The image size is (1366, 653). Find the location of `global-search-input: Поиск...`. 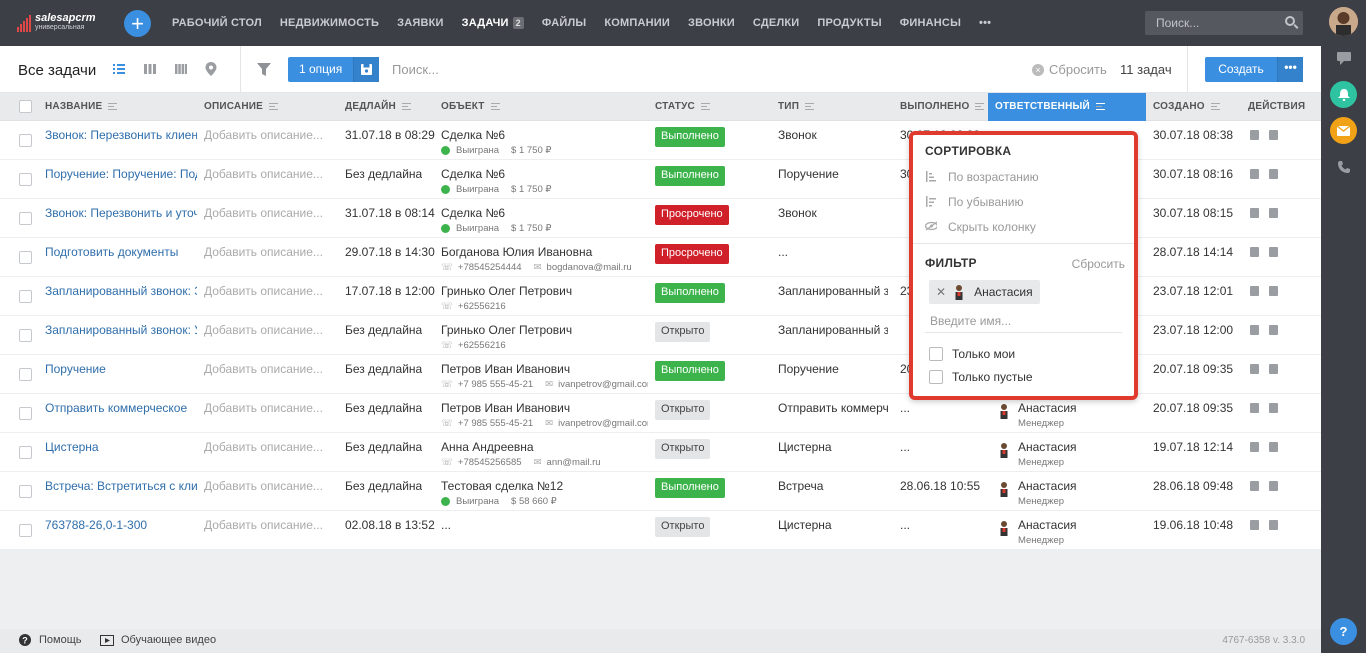

global-search-input: Поиск... is located at coordinates (1224, 23).